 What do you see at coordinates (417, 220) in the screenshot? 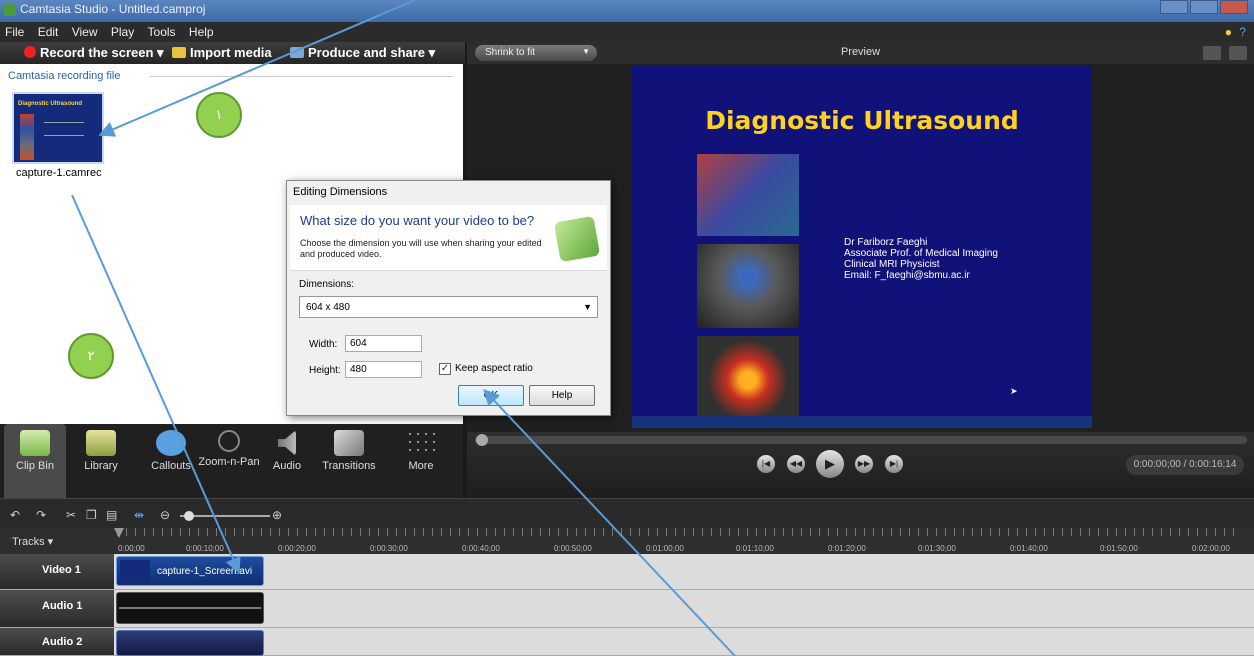
I see `dialog-question: What size do you want your video to be?` at bounding box center [417, 220].